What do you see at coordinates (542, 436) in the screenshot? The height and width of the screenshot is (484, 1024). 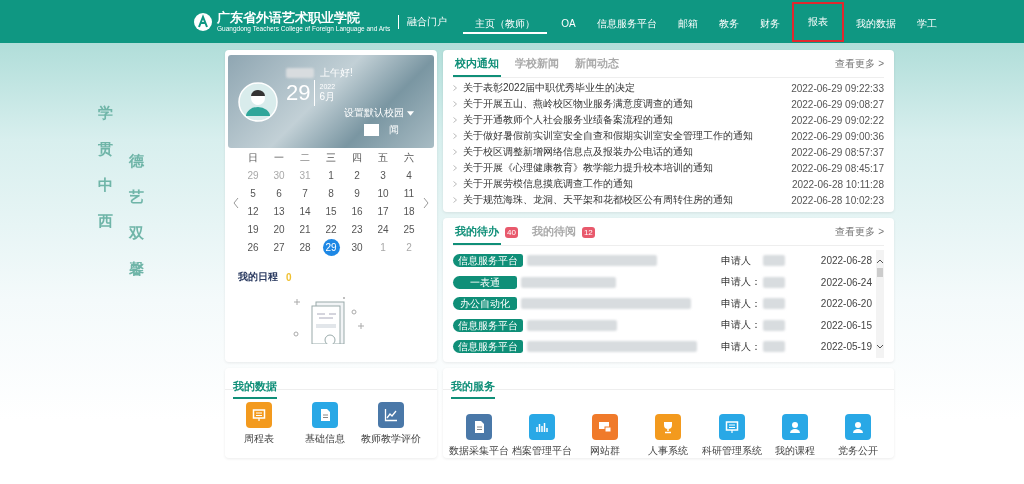 I see `app-shortcut: 档案管理平台` at bounding box center [542, 436].